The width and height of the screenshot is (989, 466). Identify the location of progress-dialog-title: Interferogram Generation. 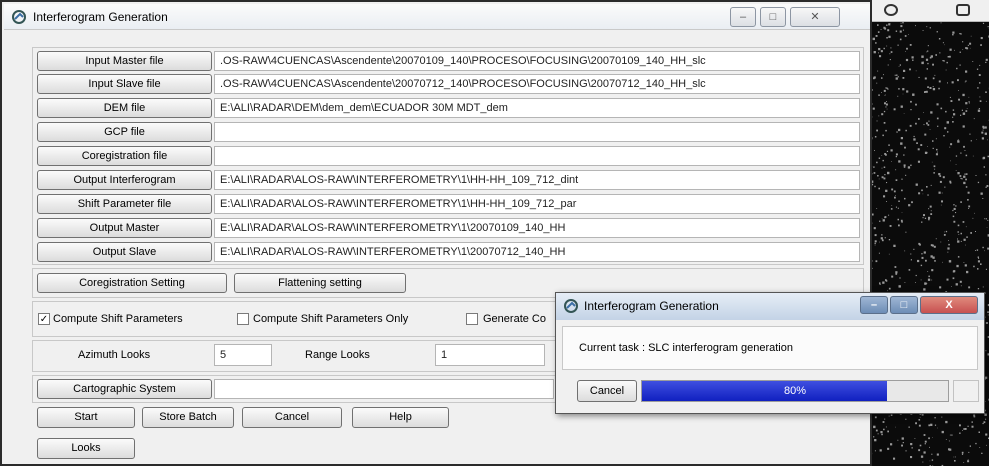
(651, 306).